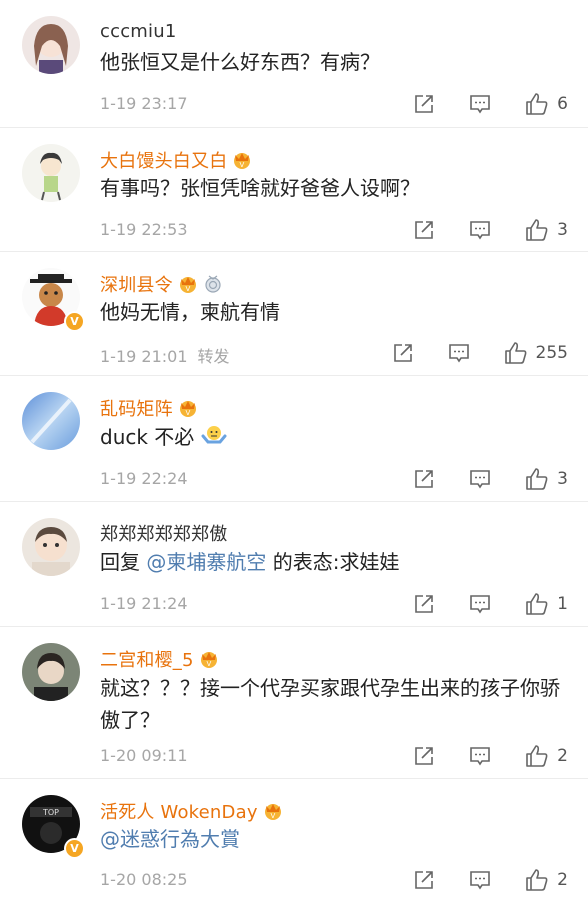 This screenshot has width=588, height=900. I want to click on like-count: 255, so click(551, 353).